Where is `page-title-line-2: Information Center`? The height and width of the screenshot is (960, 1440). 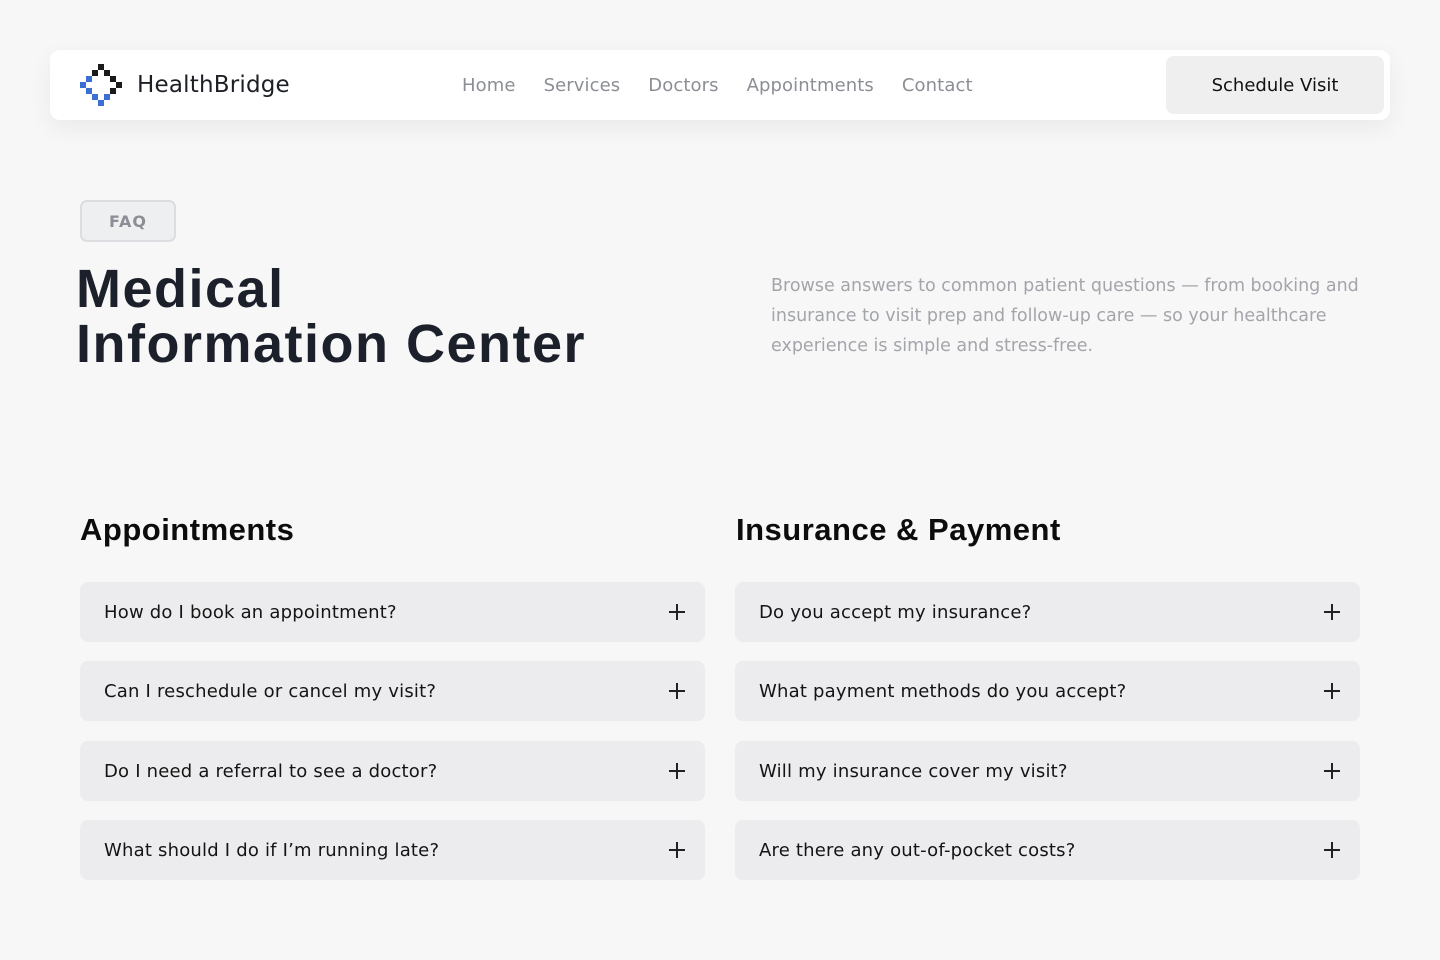
page-title-line-2: Information Center is located at coordinates (331, 344).